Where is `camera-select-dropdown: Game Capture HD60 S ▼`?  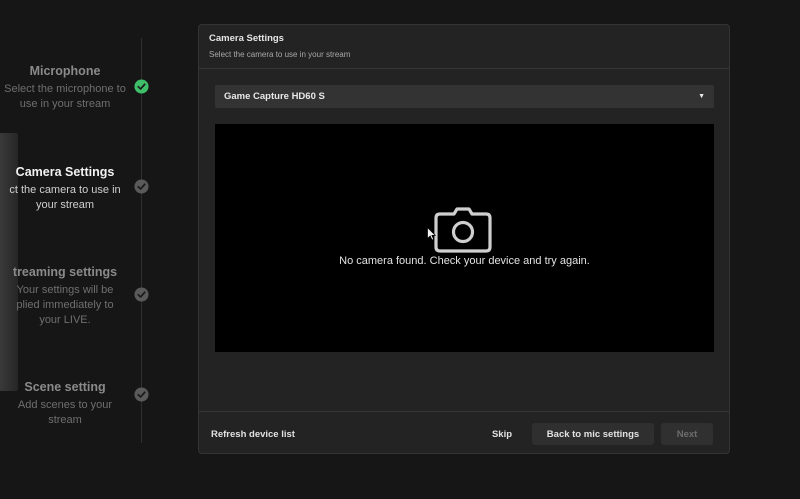
camera-select-dropdown: Game Capture HD60 S ▼ is located at coordinates (464, 96).